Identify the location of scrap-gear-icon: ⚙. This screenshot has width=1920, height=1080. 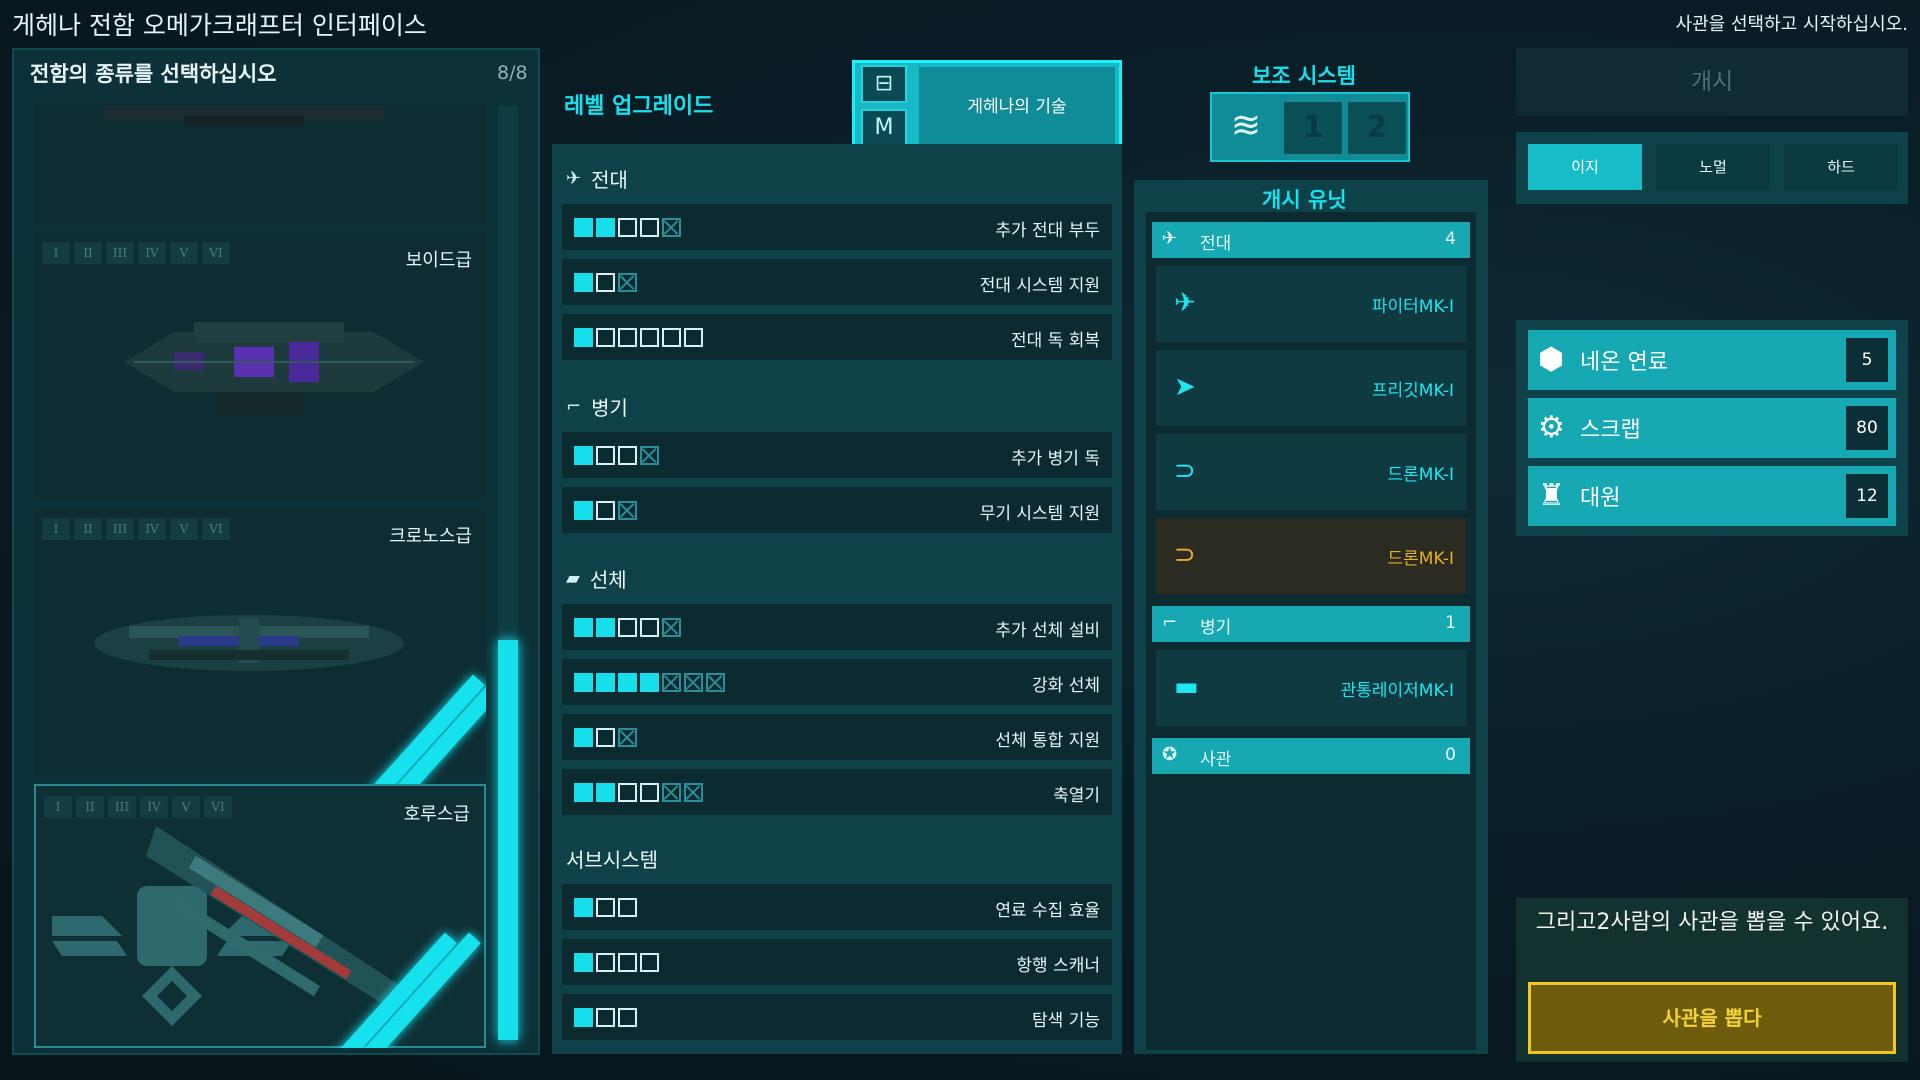
(1551, 427).